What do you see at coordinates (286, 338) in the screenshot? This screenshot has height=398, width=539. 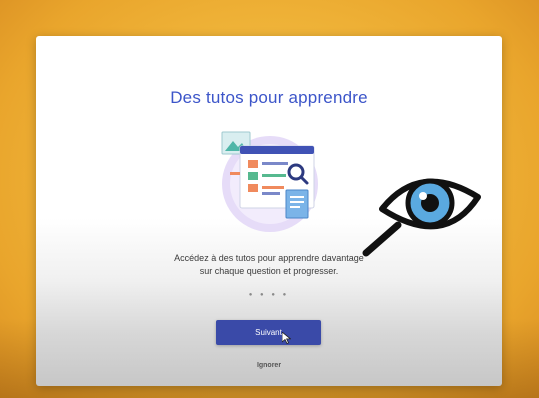 I see `cursor-icon` at bounding box center [286, 338].